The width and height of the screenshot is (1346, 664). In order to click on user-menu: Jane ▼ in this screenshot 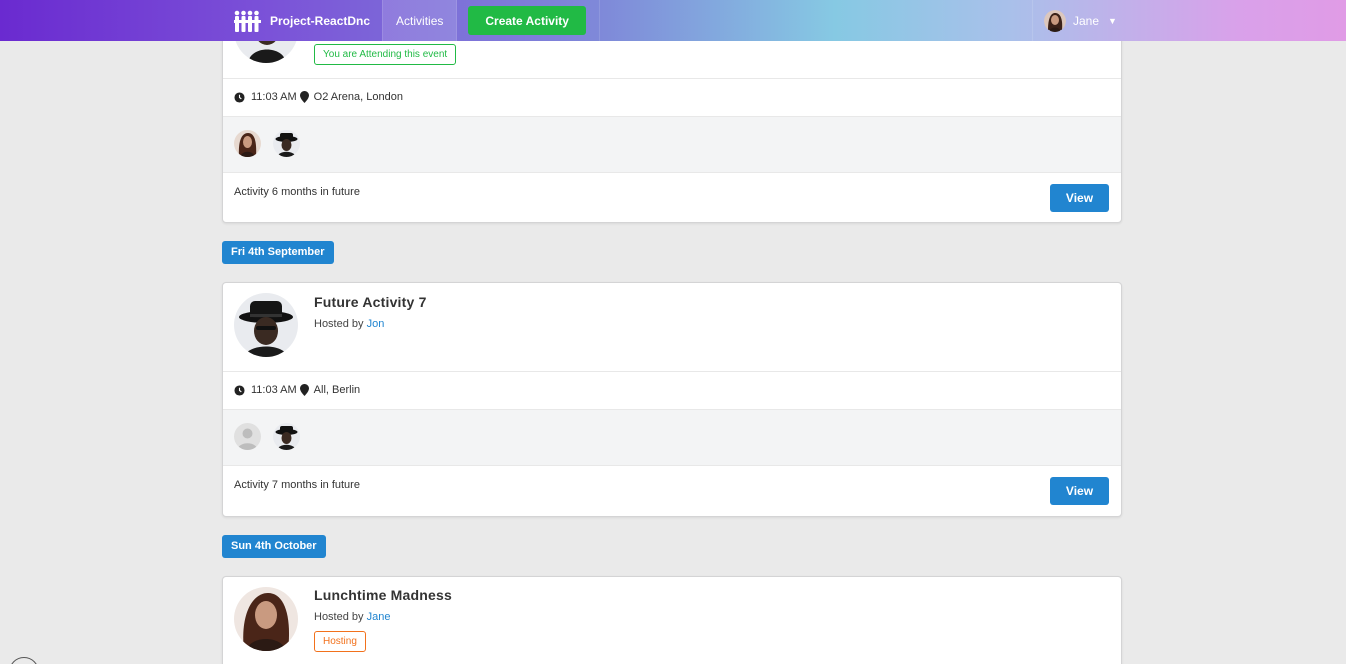, I will do `click(1074, 20)`.